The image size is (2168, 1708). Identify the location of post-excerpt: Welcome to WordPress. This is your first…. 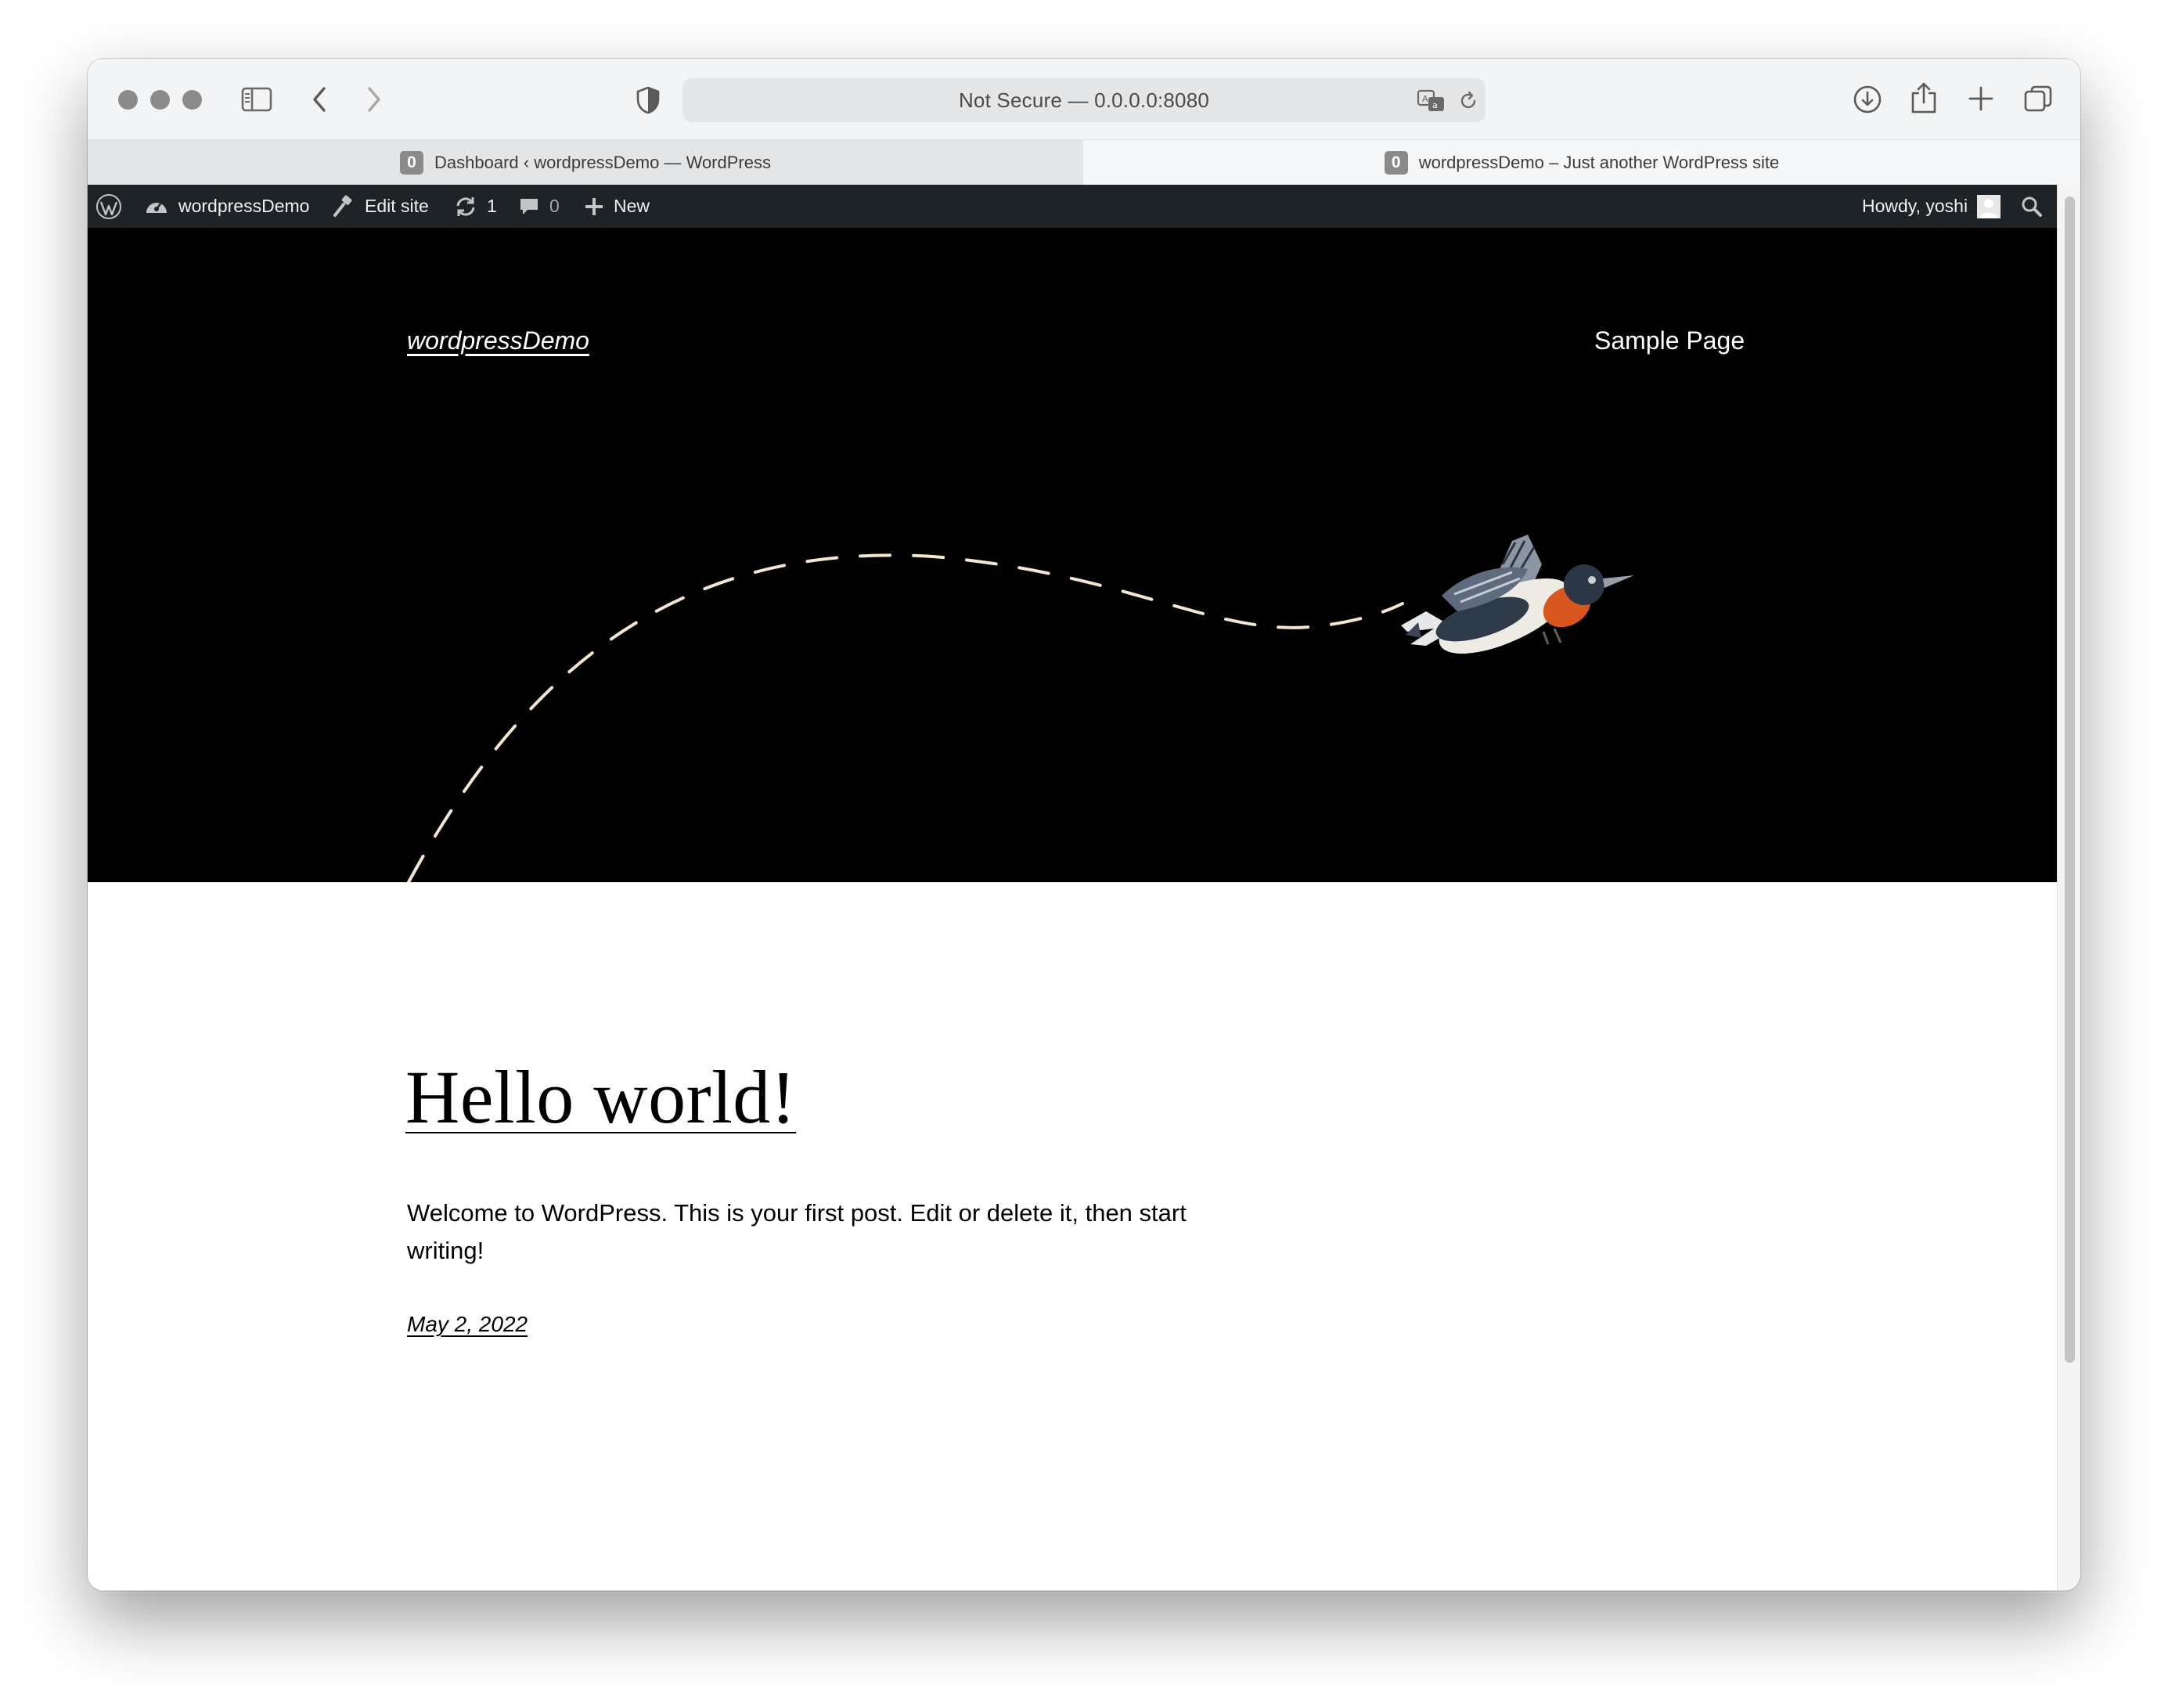
(797, 1231).